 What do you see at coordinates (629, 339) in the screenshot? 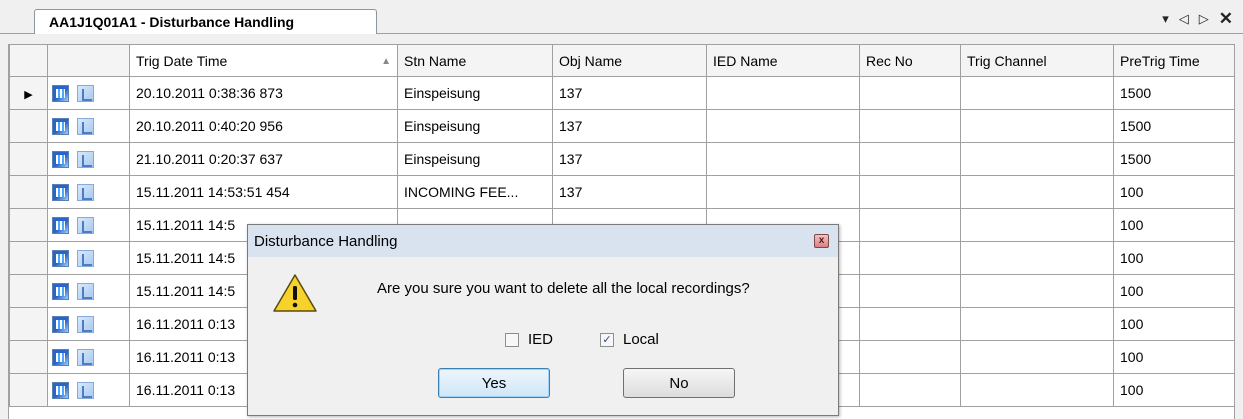
I see `local-checkbox: ✓ Local` at bounding box center [629, 339].